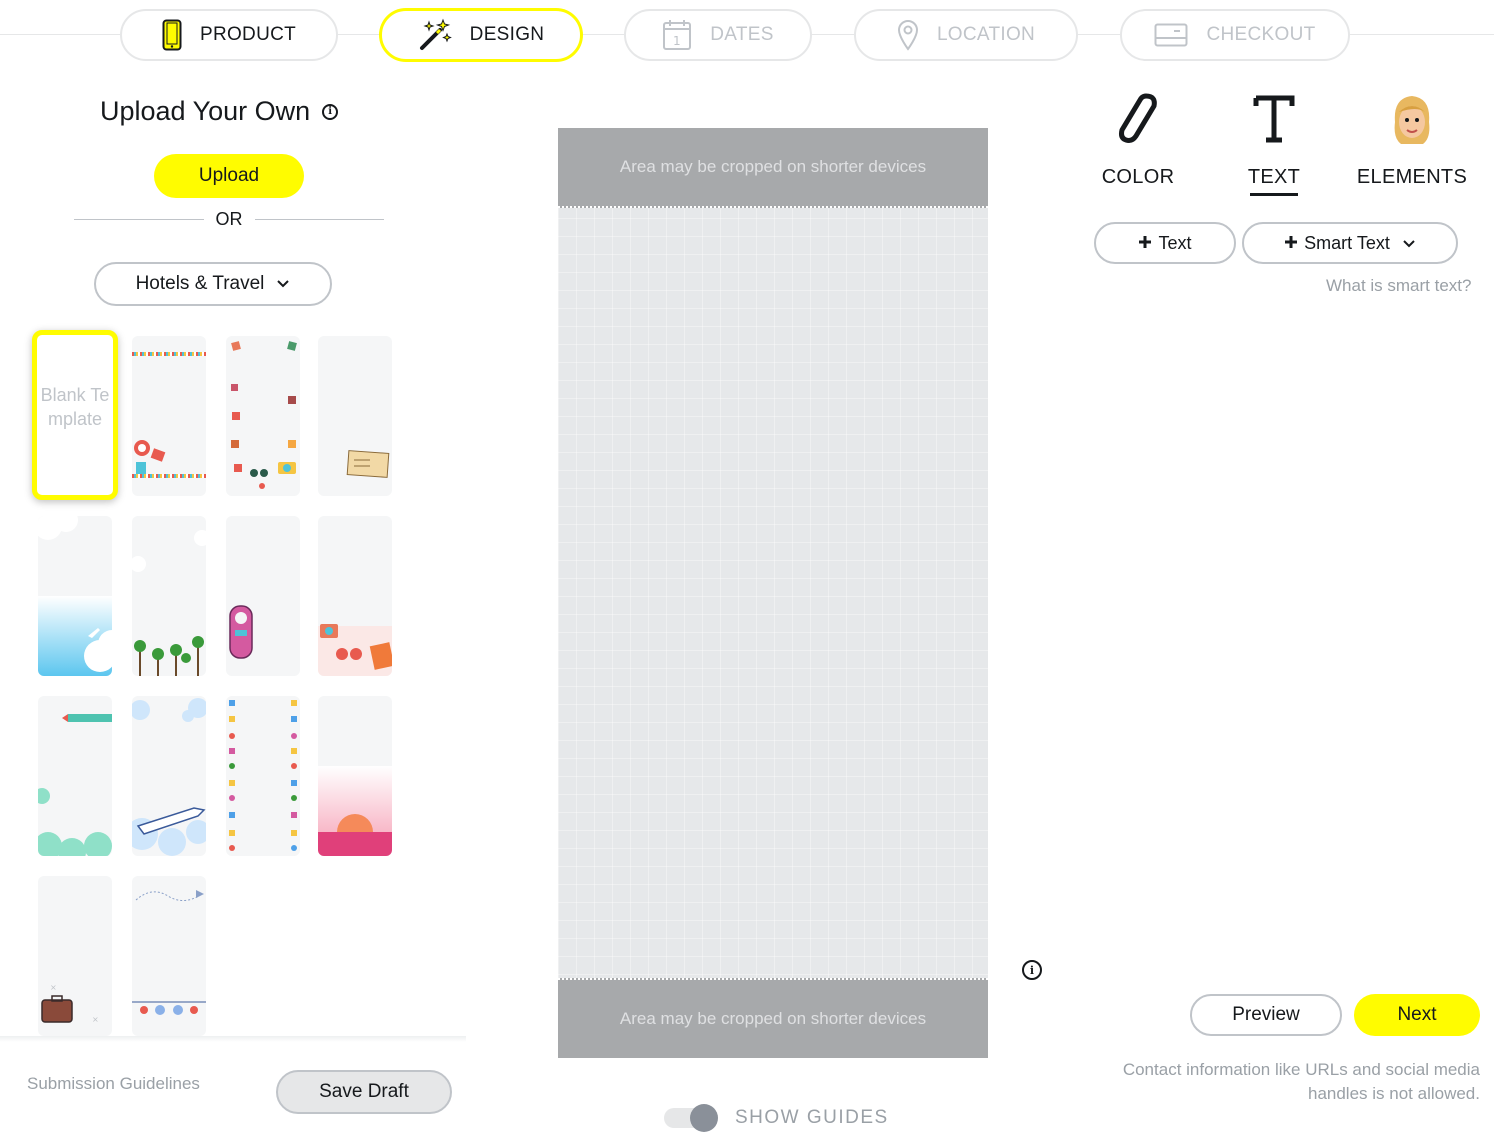 The image size is (1494, 1144). Describe the element at coordinates (355, 596) in the screenshot. I see `template-sunglasses-camera` at that location.